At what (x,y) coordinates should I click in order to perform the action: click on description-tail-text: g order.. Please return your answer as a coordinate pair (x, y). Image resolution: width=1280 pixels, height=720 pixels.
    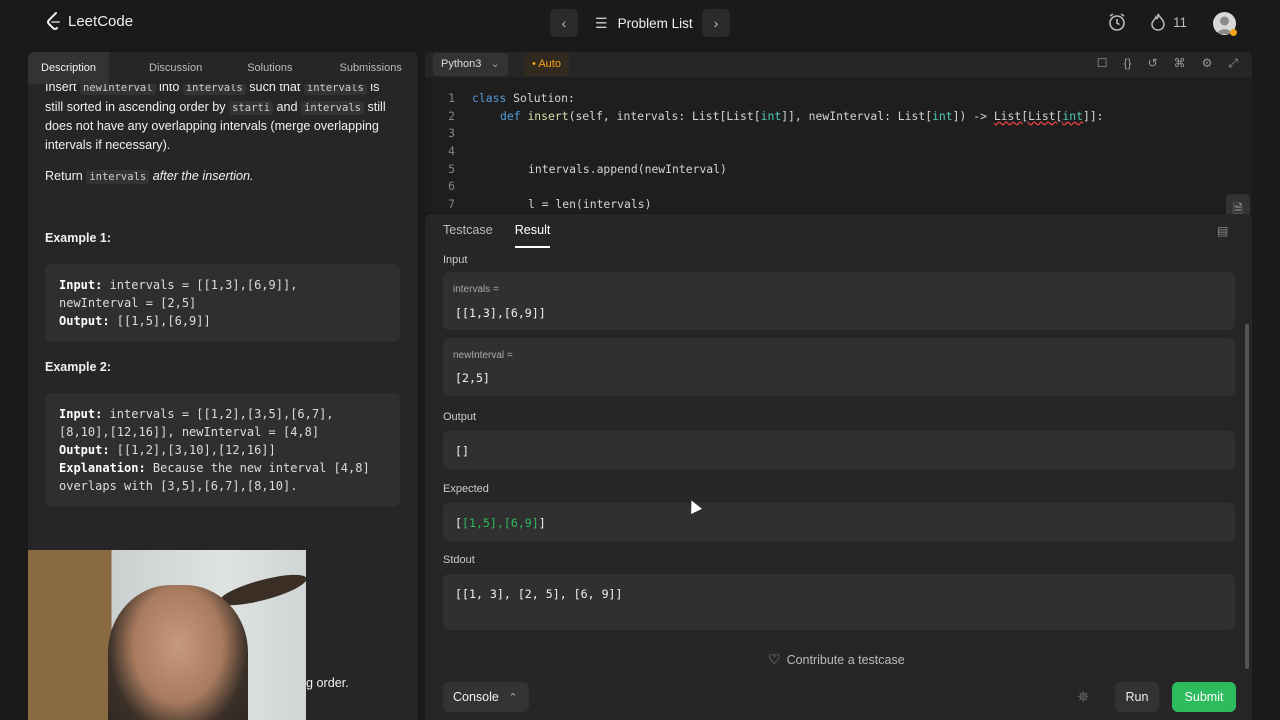
    Looking at the image, I should click on (327, 683).